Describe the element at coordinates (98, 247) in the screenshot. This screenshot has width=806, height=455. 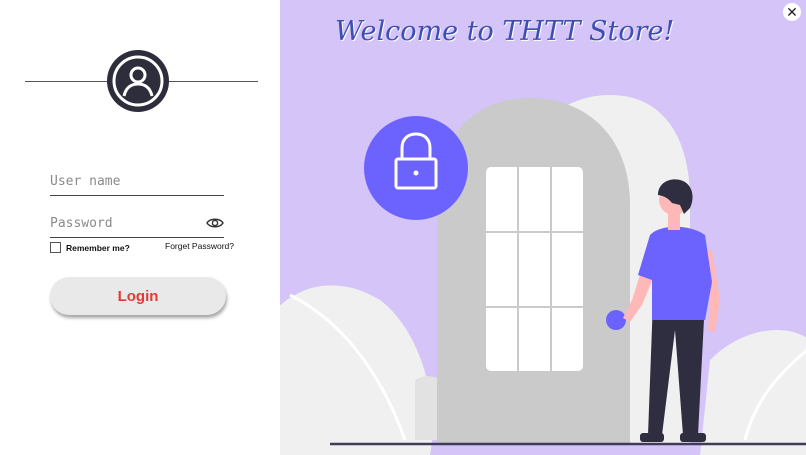
I see `remember-label: Remember me?` at that location.